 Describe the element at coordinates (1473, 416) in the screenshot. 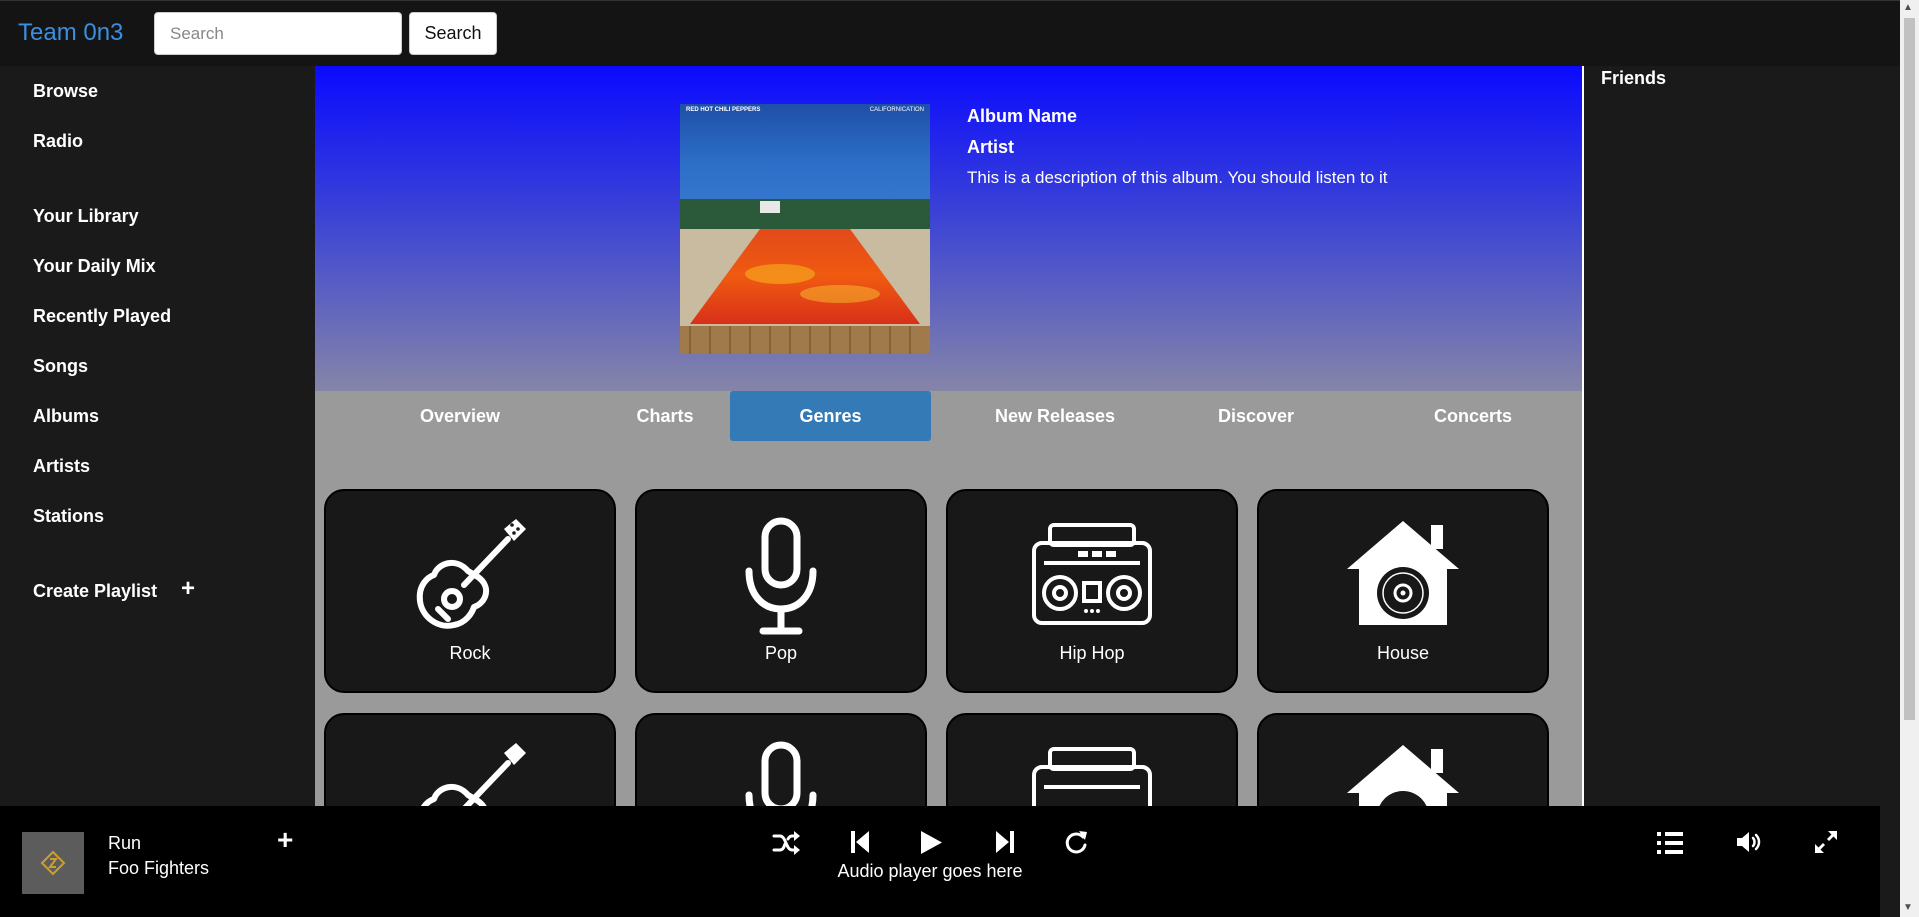

I see `tab-concerts: Concerts` at that location.